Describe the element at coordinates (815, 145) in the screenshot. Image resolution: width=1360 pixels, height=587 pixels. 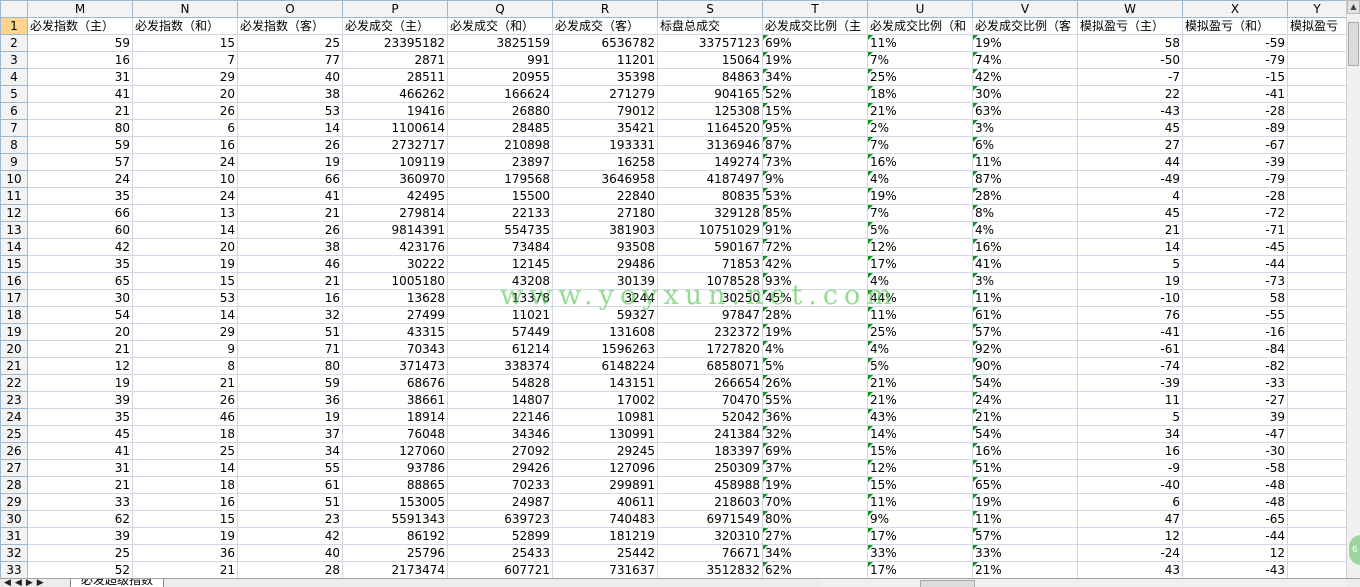
I see `data-cell: 87%` at that location.